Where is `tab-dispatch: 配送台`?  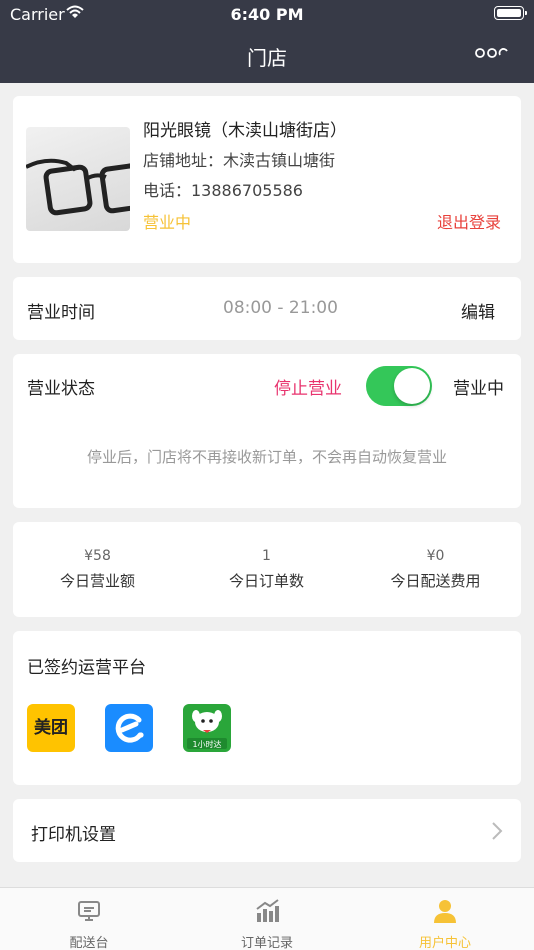
tab-dispatch: 配送台 is located at coordinates (89, 919).